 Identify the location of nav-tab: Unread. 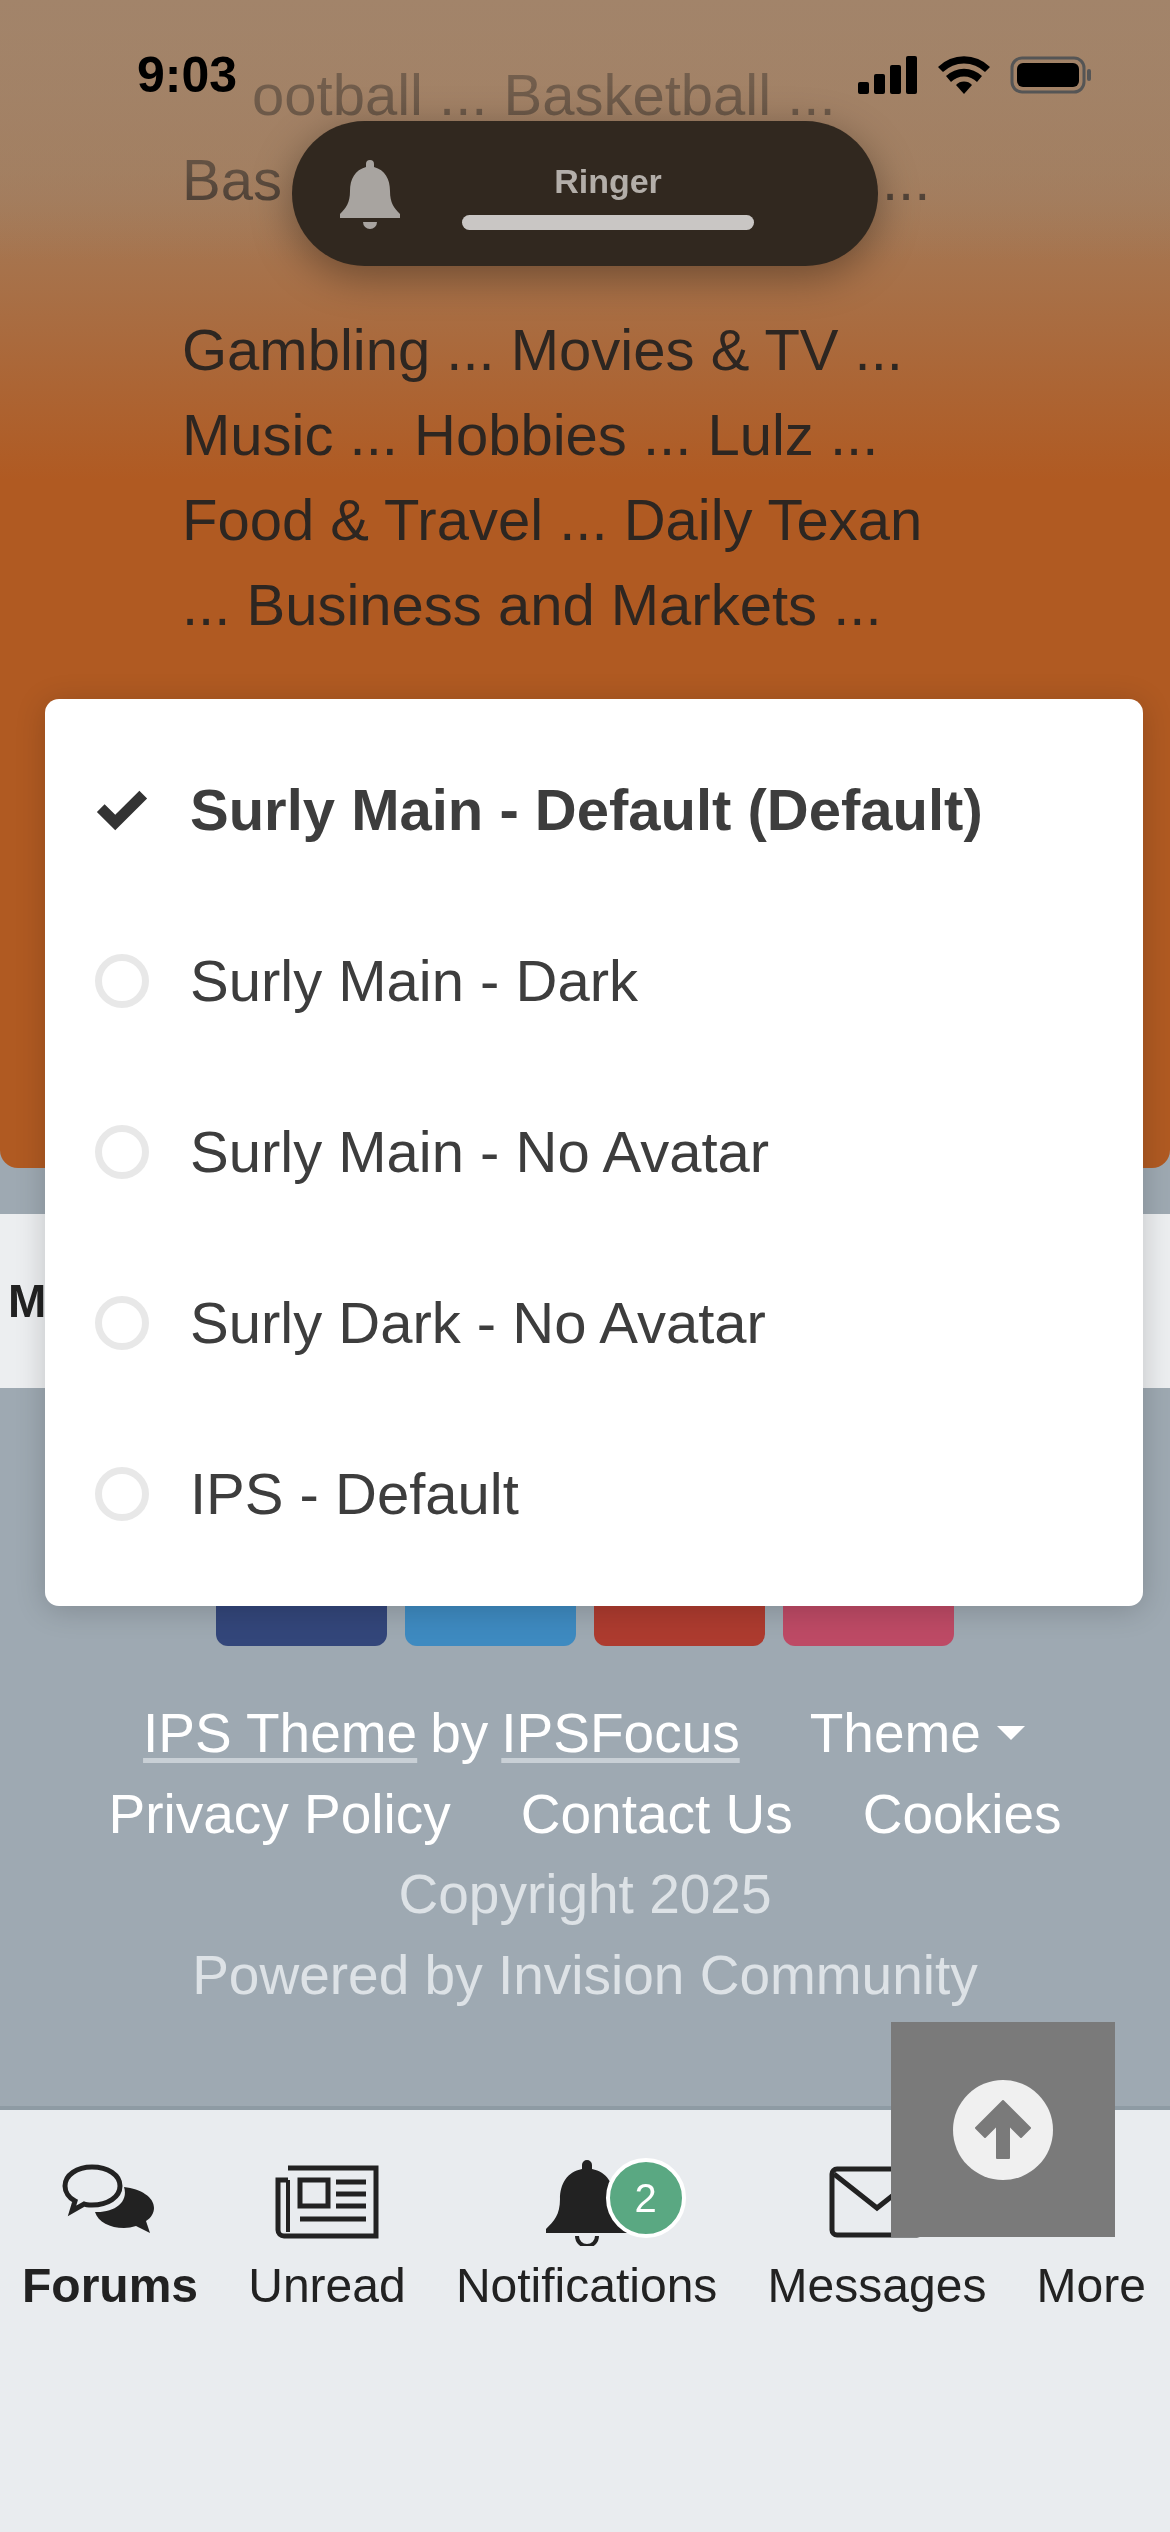
(327, 2285).